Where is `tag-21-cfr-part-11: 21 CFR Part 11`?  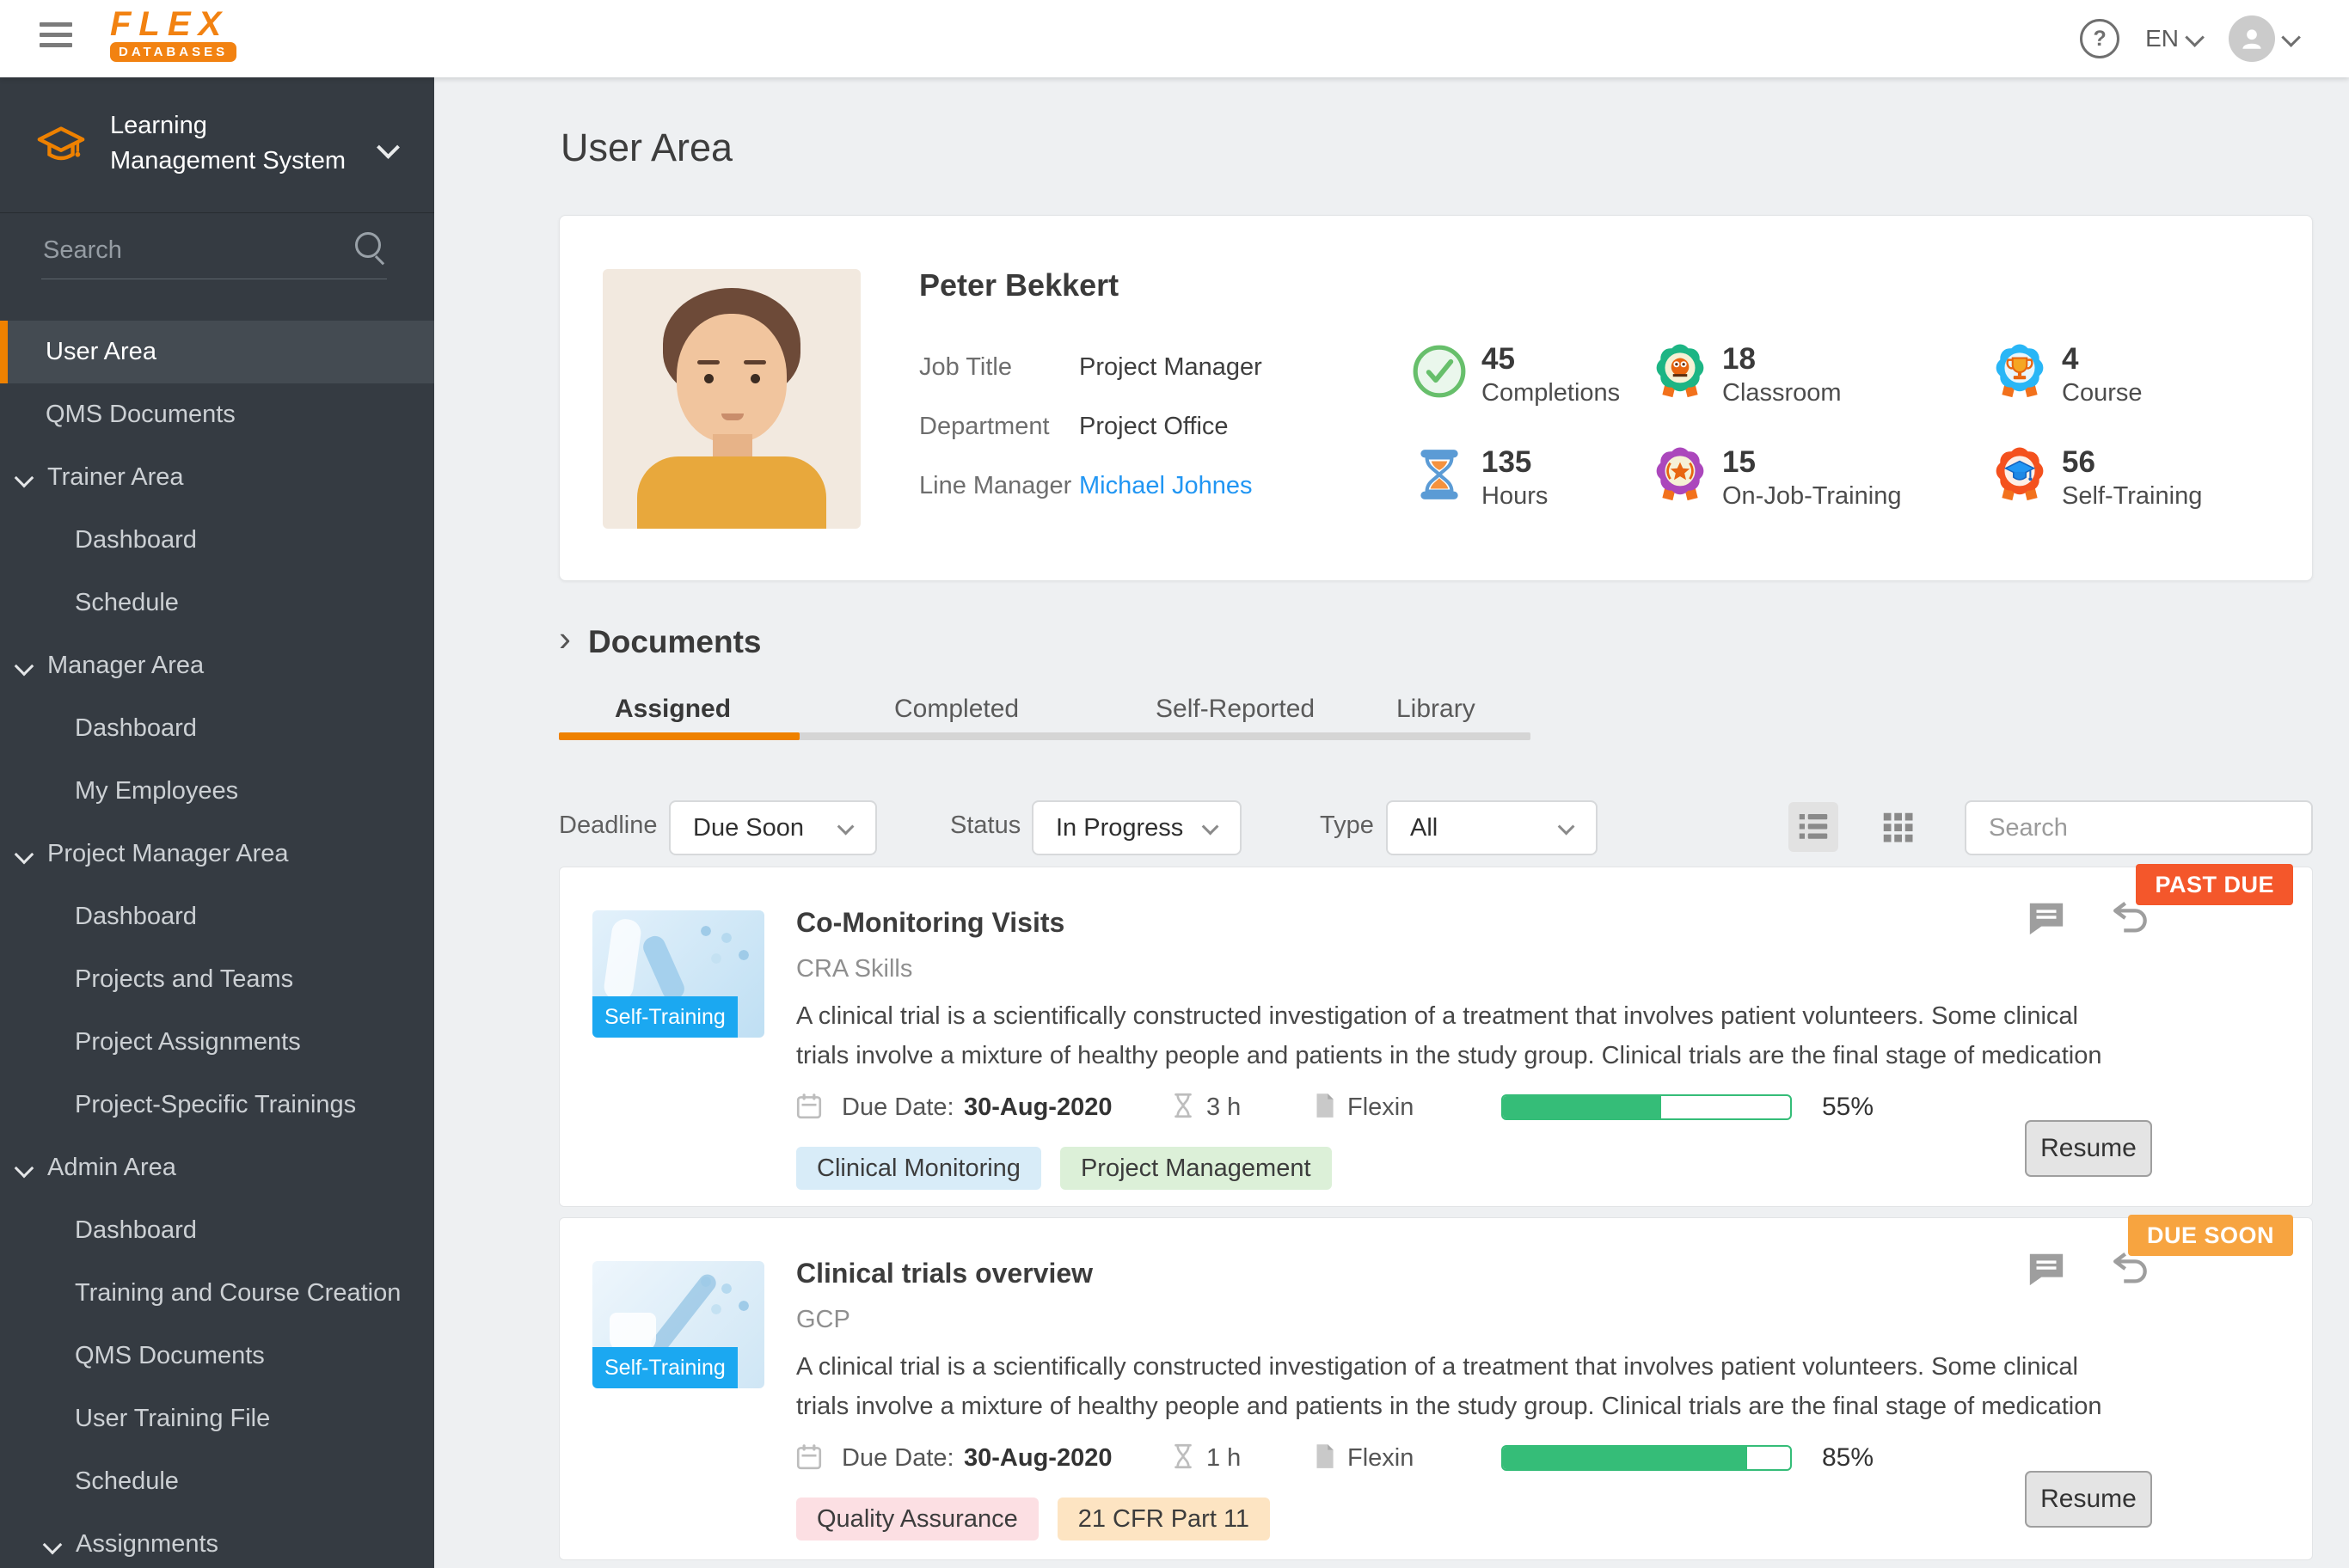 tag-21-cfr-part-11: 21 CFR Part 11 is located at coordinates (1164, 1519).